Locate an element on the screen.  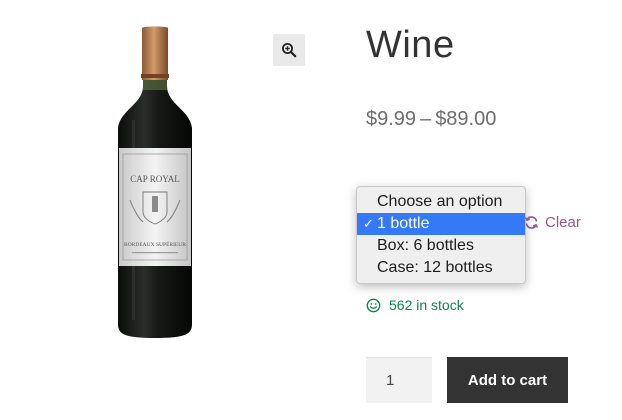
select-option-case: Case: 12 bottles is located at coordinates (441, 268).